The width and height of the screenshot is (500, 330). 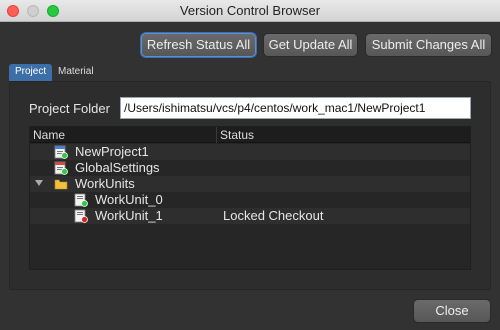 I want to click on tree-row-name: WorkUnits, so click(x=105, y=183).